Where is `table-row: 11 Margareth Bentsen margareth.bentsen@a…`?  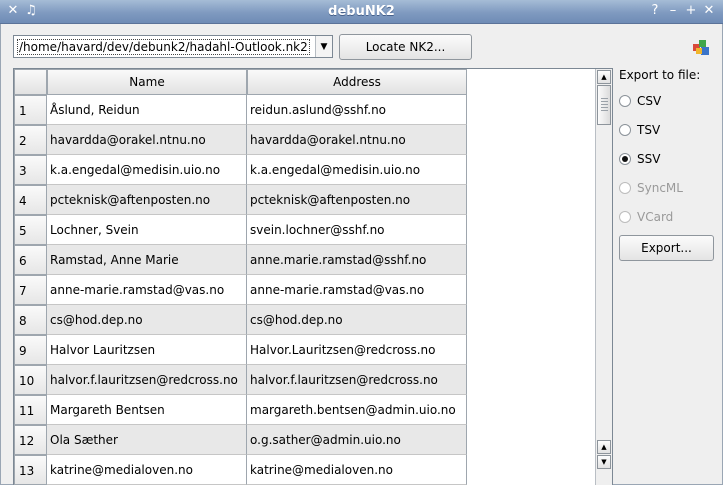 table-row: 11 Margareth Bentsen margareth.bentsen@a… is located at coordinates (304, 410).